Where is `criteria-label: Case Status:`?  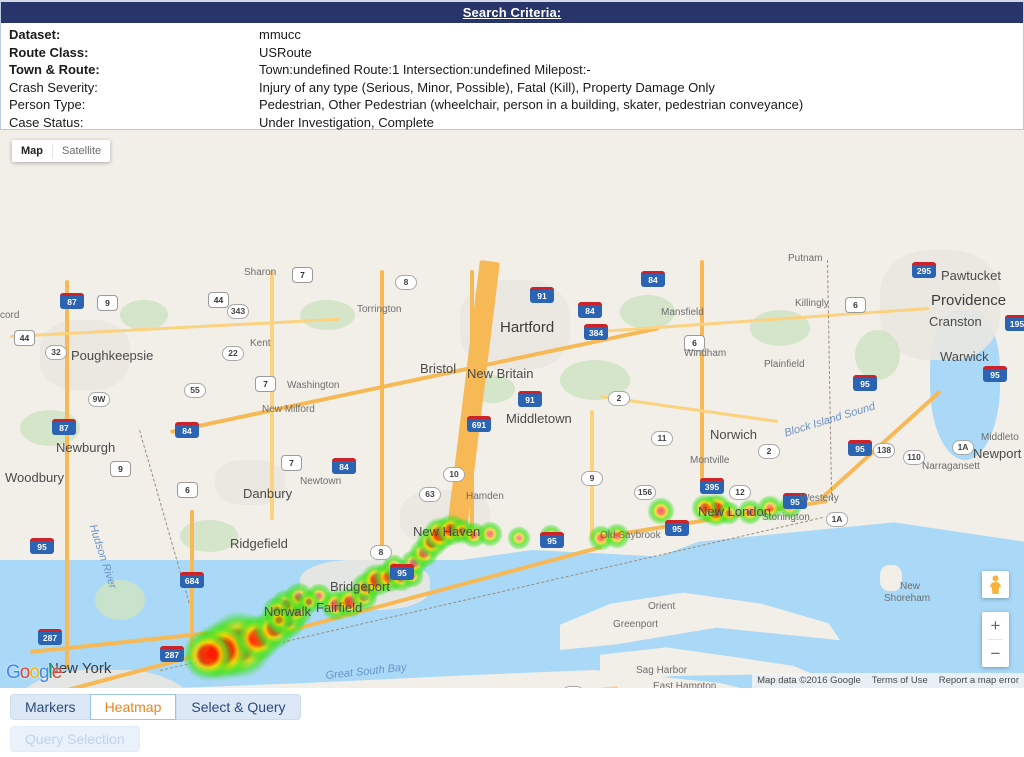
criteria-label: Case Status: is located at coordinates (46, 122).